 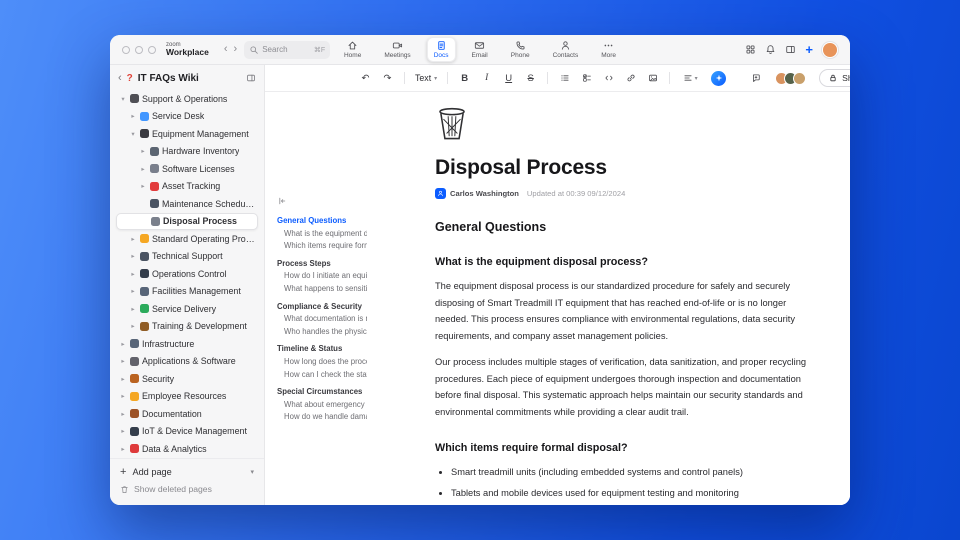 I want to click on align-dropdown: ▾, so click(x=690, y=78).